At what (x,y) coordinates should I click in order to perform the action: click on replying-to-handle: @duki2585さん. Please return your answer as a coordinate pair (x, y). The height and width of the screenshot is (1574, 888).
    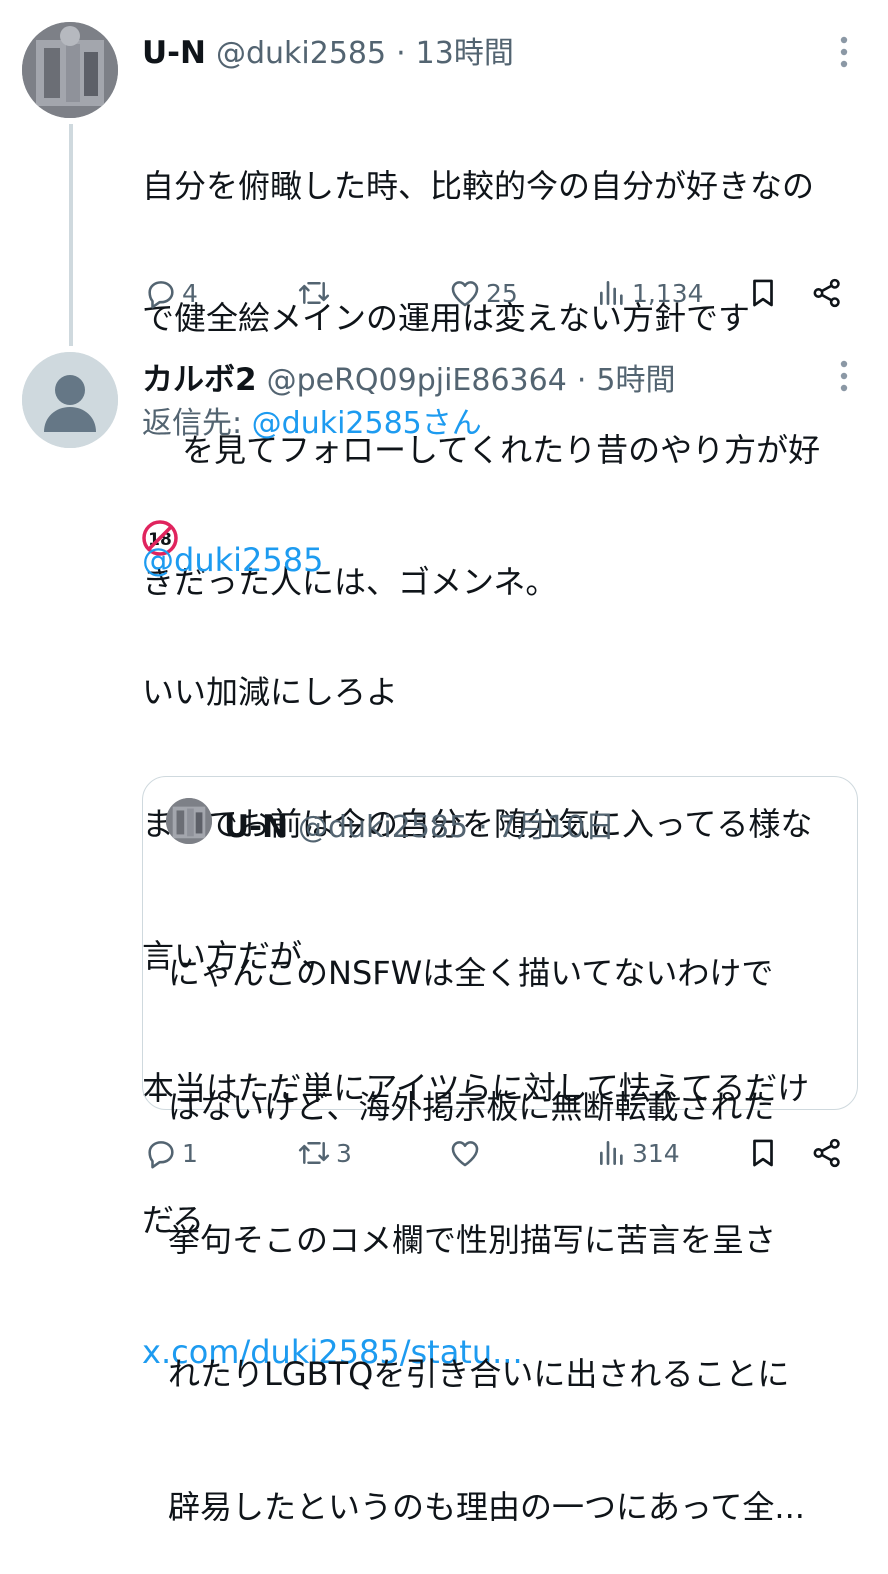
    Looking at the image, I should click on (367, 423).